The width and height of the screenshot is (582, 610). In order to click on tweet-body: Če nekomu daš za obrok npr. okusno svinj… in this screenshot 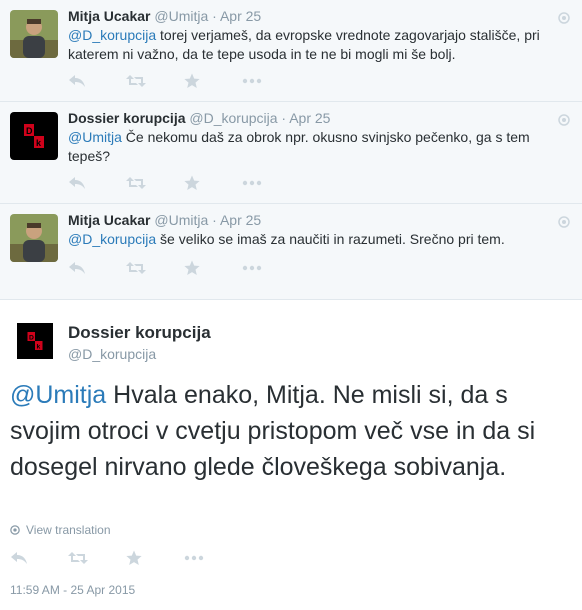, I will do `click(299, 146)`.